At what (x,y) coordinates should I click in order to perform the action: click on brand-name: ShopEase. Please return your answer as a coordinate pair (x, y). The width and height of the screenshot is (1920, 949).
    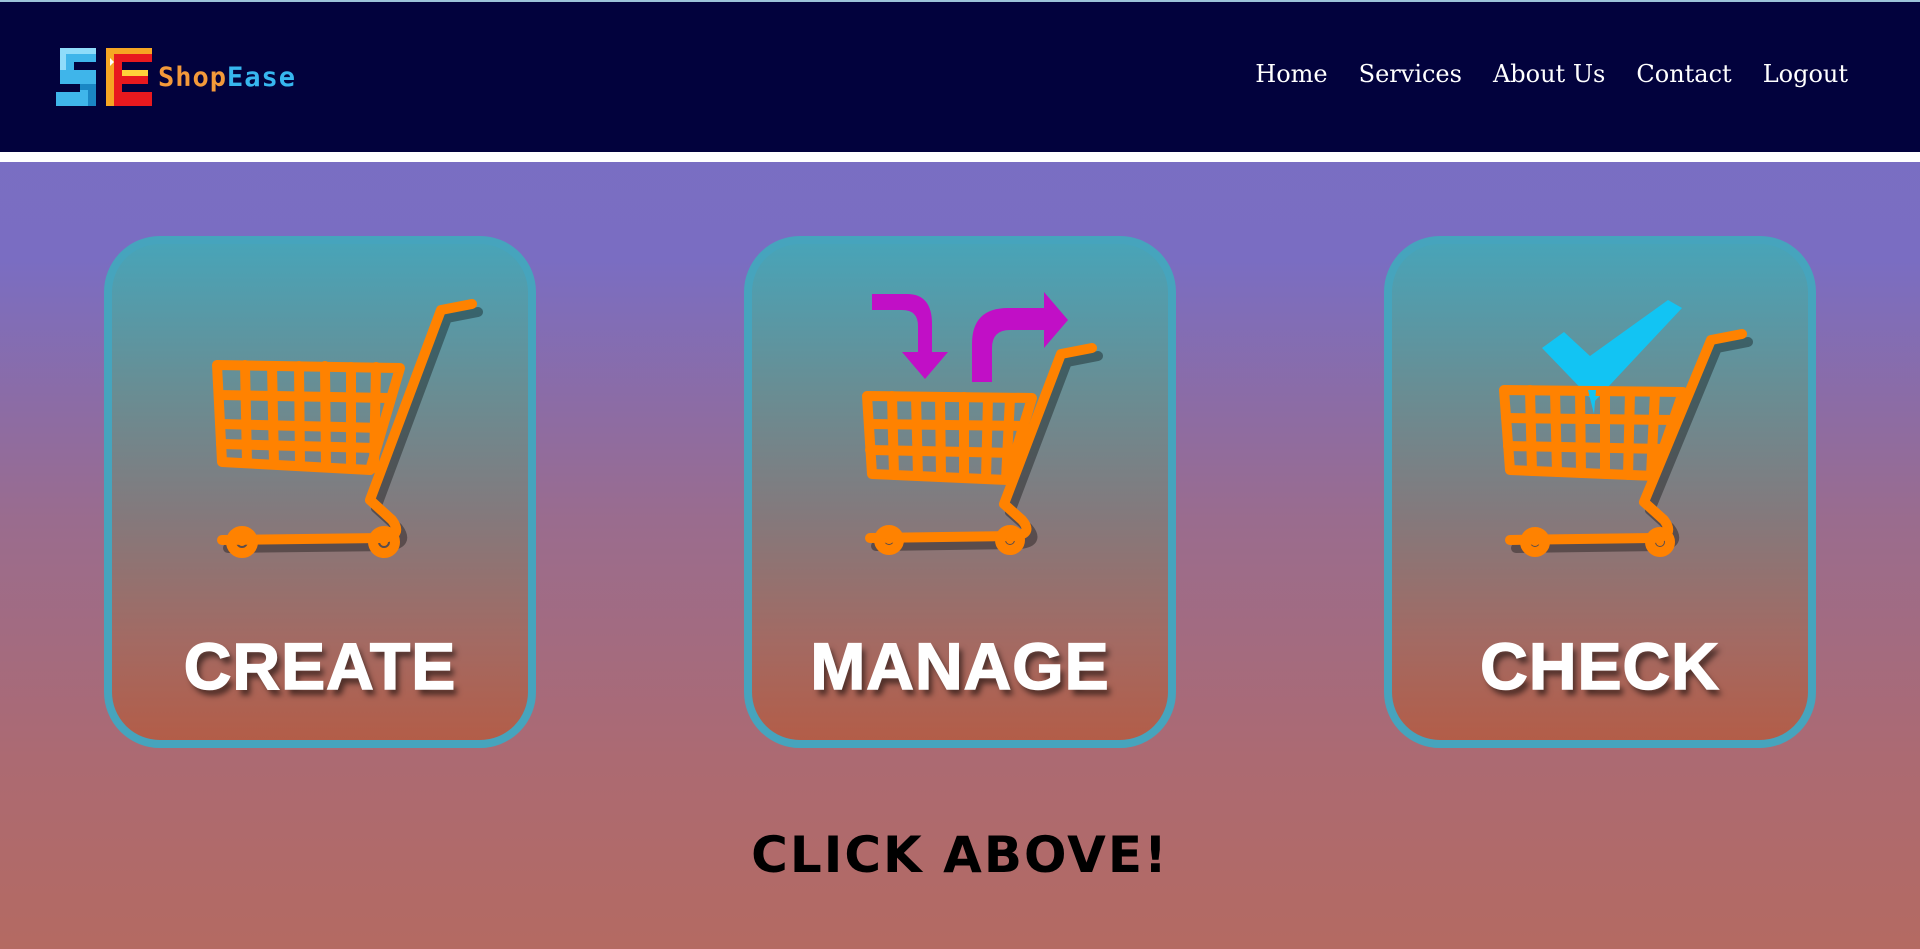
    Looking at the image, I should click on (227, 77).